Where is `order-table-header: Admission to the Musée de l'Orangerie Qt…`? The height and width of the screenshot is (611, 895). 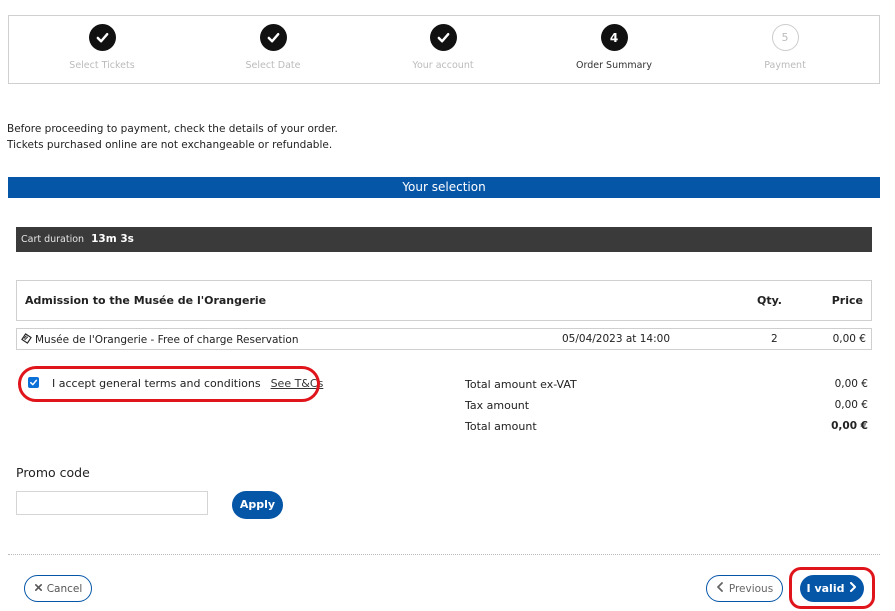 order-table-header: Admission to the Musée de l'Orangerie Qt… is located at coordinates (444, 300).